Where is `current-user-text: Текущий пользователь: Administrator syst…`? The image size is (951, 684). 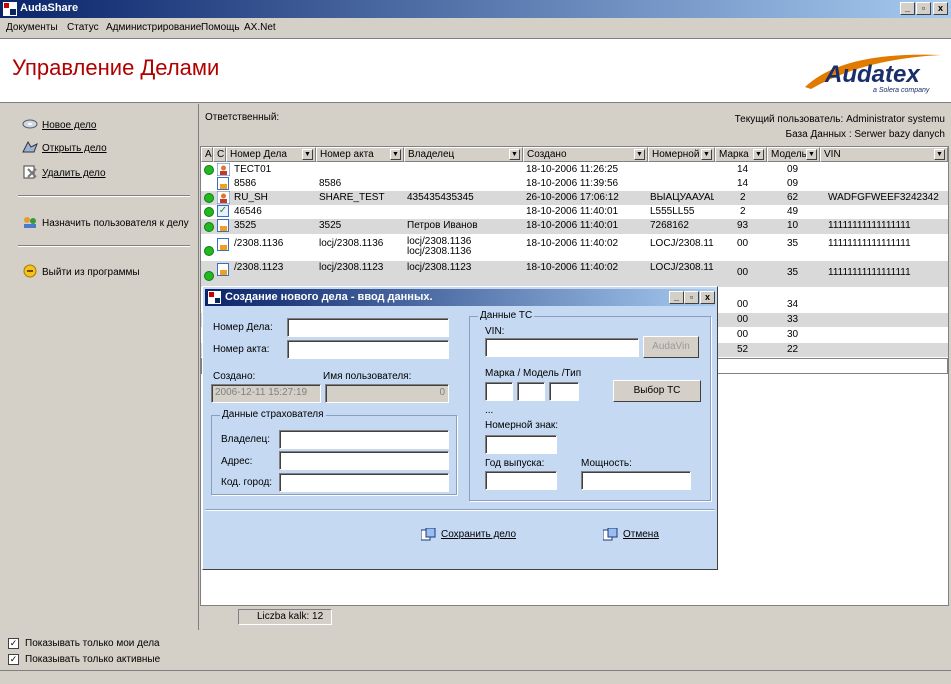
current-user-text: Текущий пользователь: Administrator syst… is located at coordinates (839, 119).